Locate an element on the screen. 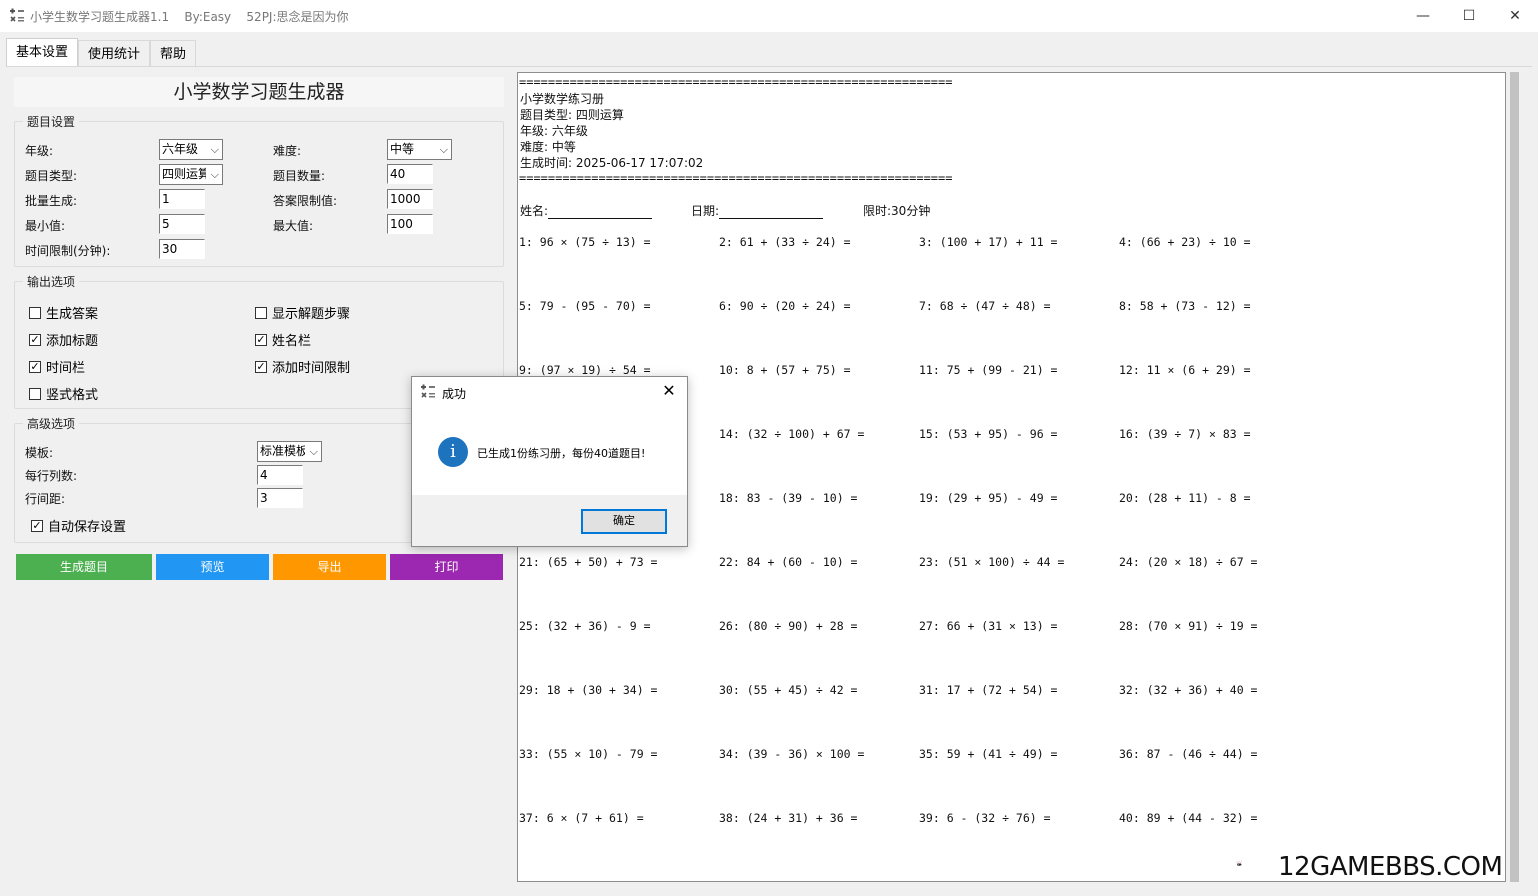 This screenshot has height=896, width=1538. problem-item: 29: 18 + (30 + 34) = is located at coordinates (588, 690).